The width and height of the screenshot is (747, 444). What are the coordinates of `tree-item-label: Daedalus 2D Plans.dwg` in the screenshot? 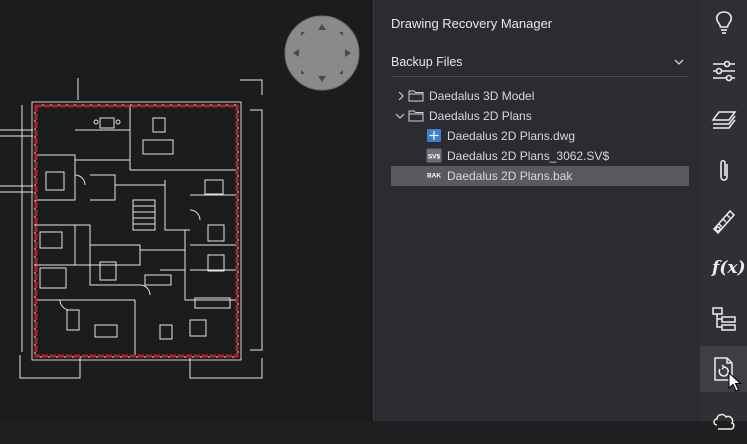 It's located at (511, 136).